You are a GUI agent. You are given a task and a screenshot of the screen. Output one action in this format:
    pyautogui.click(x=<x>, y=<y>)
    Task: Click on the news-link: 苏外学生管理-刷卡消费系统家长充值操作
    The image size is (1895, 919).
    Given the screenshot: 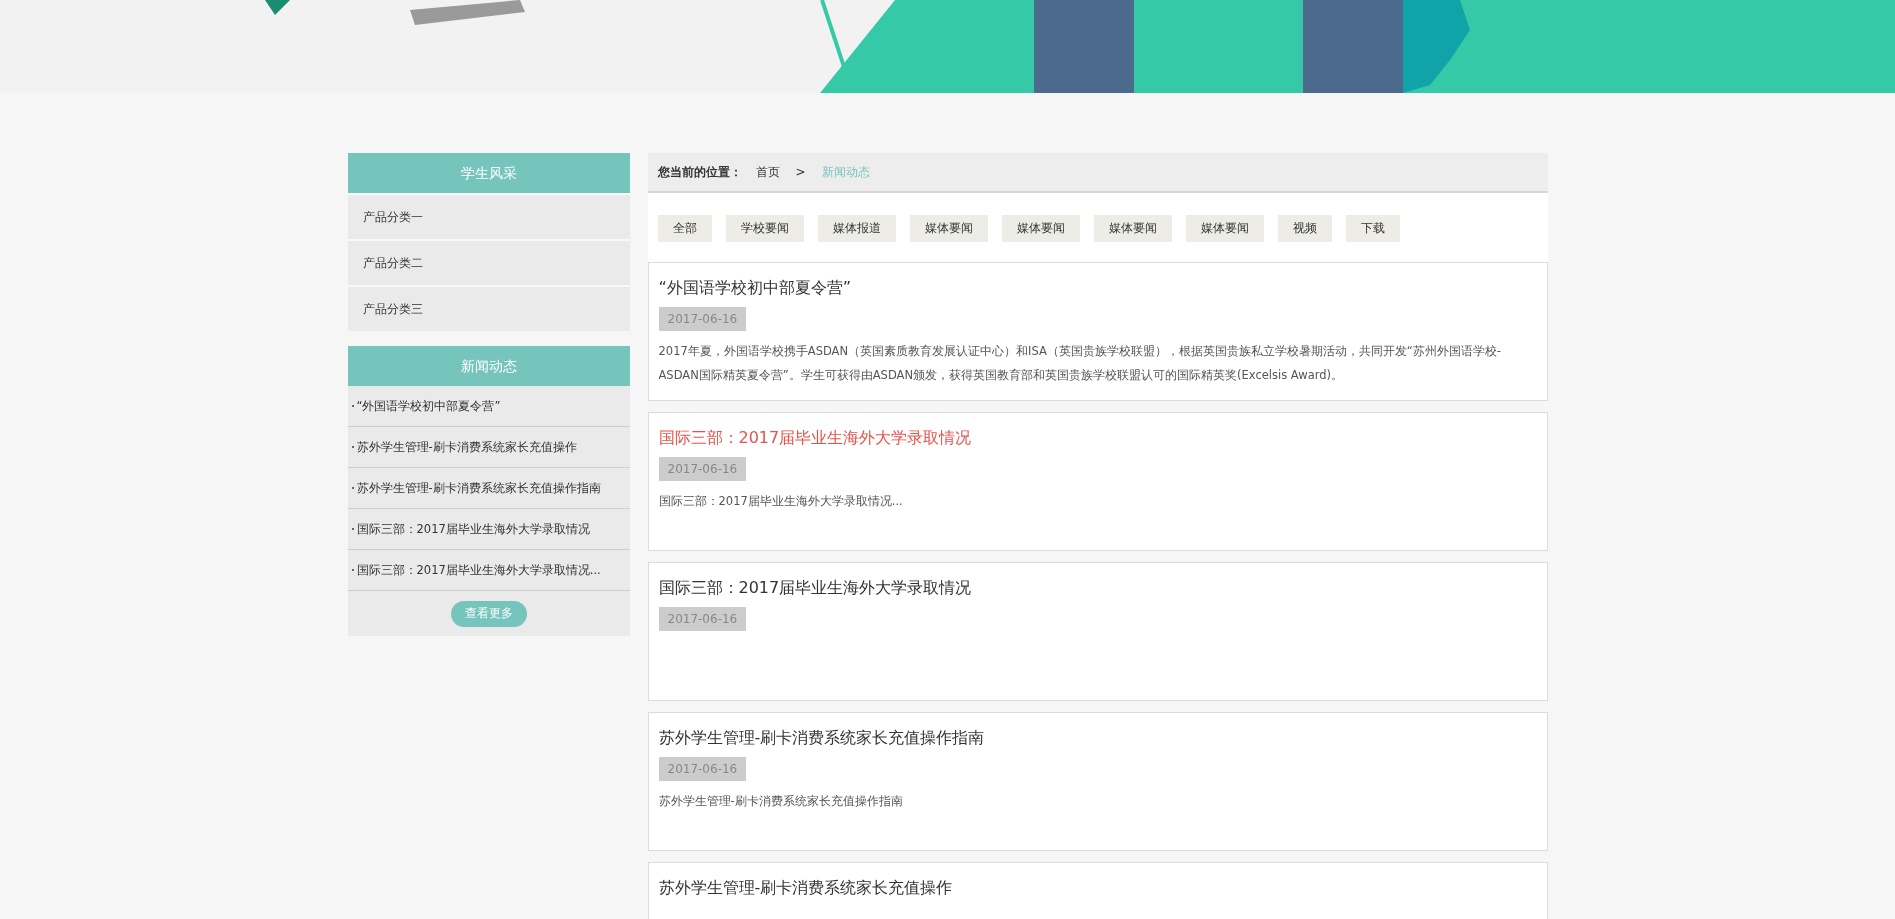 What is the action you would take?
    pyautogui.click(x=466, y=447)
    